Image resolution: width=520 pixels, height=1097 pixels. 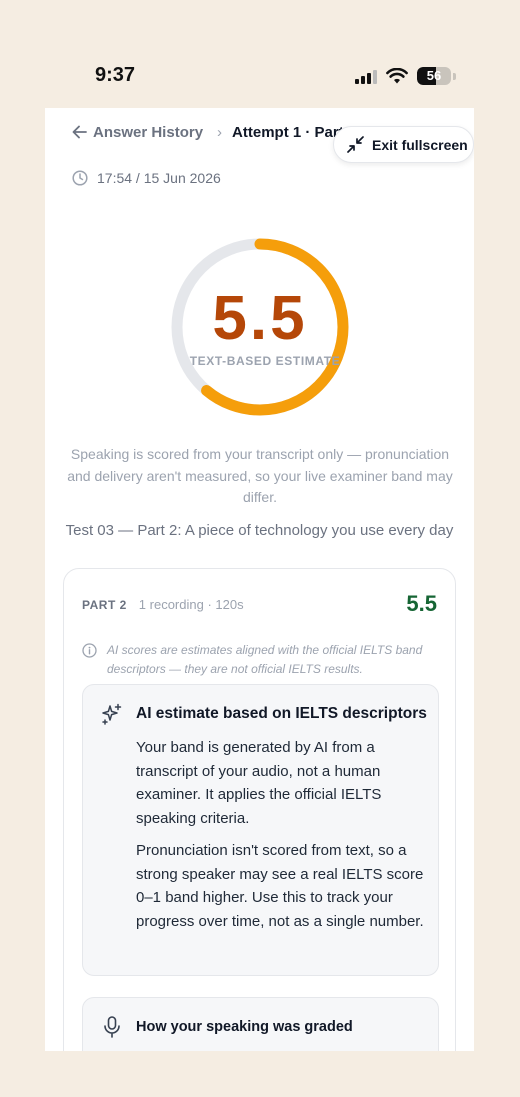 I want to click on attempt-timestamp: 17:54 / 15 Jun 2026, so click(x=146, y=178).